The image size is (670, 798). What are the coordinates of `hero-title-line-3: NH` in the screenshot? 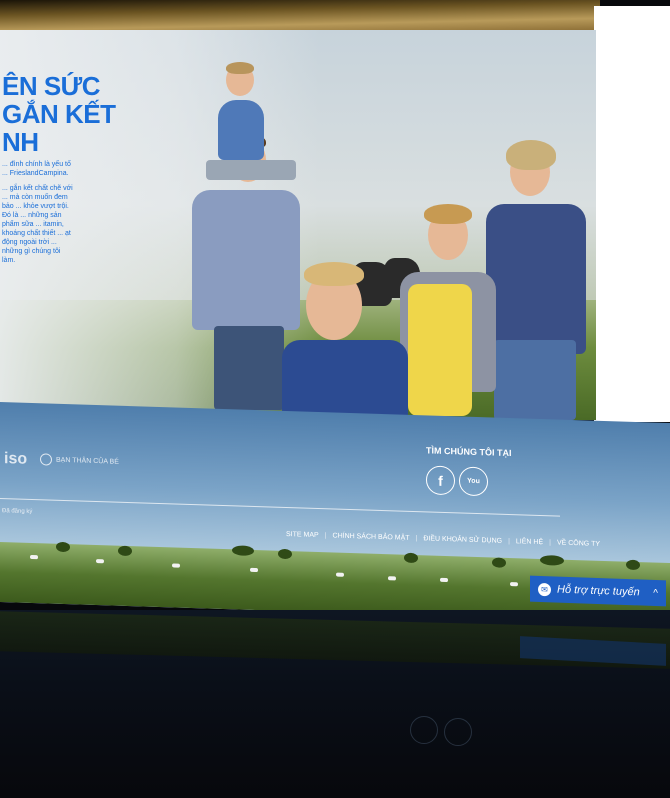 It's located at (20, 142).